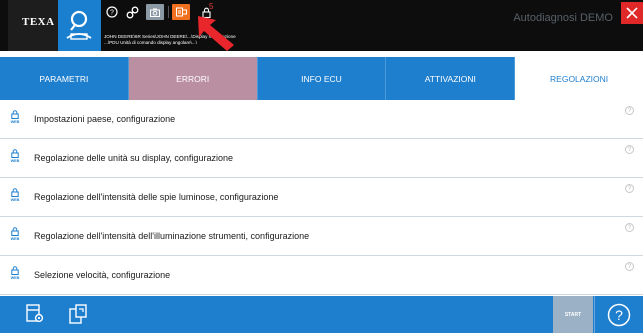 The image size is (643, 333). Describe the element at coordinates (102, 275) in the screenshot. I see `list-item-label: Selezione velocità, configurazione` at that location.